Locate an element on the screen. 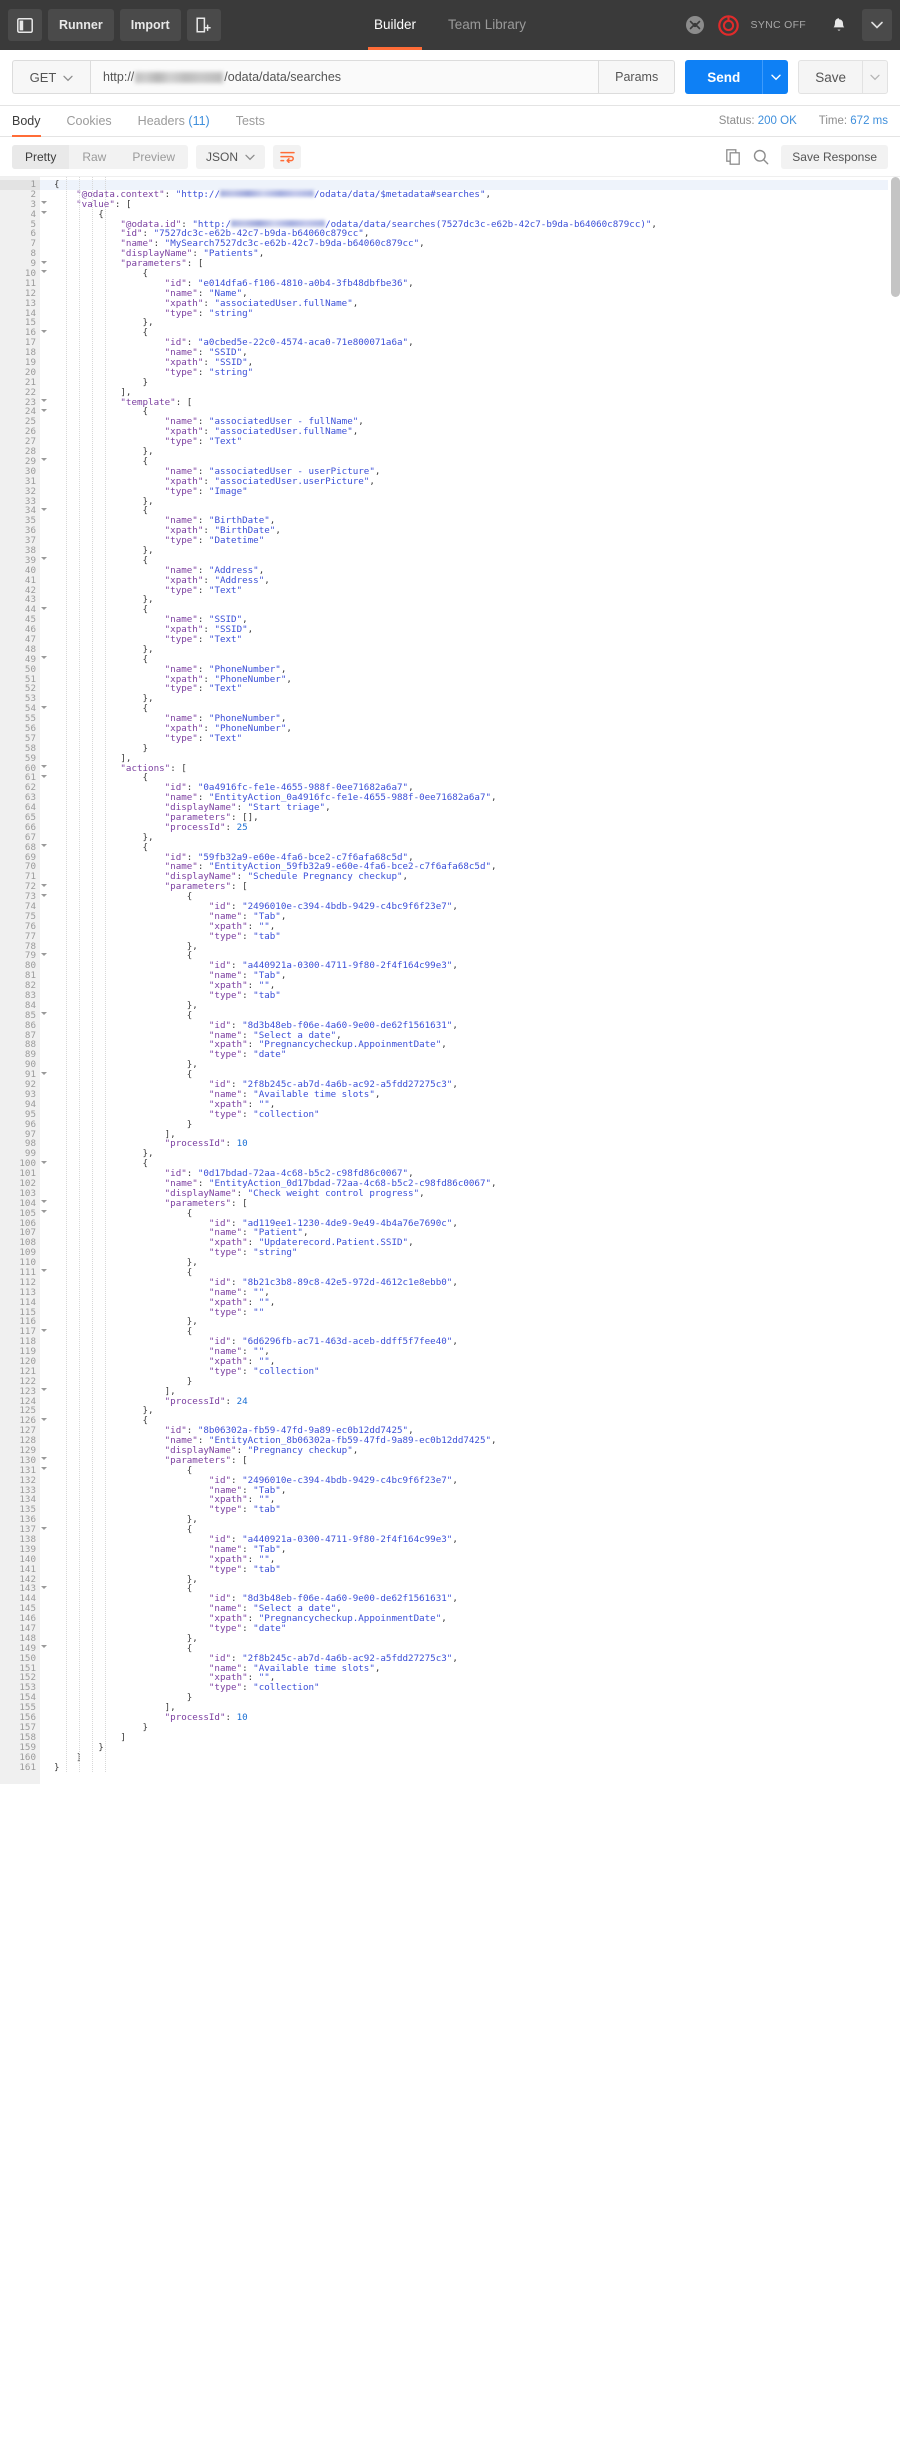 The image size is (900, 2463). view-mode-segmented-control: Pretty Raw Preview is located at coordinates (100, 157).